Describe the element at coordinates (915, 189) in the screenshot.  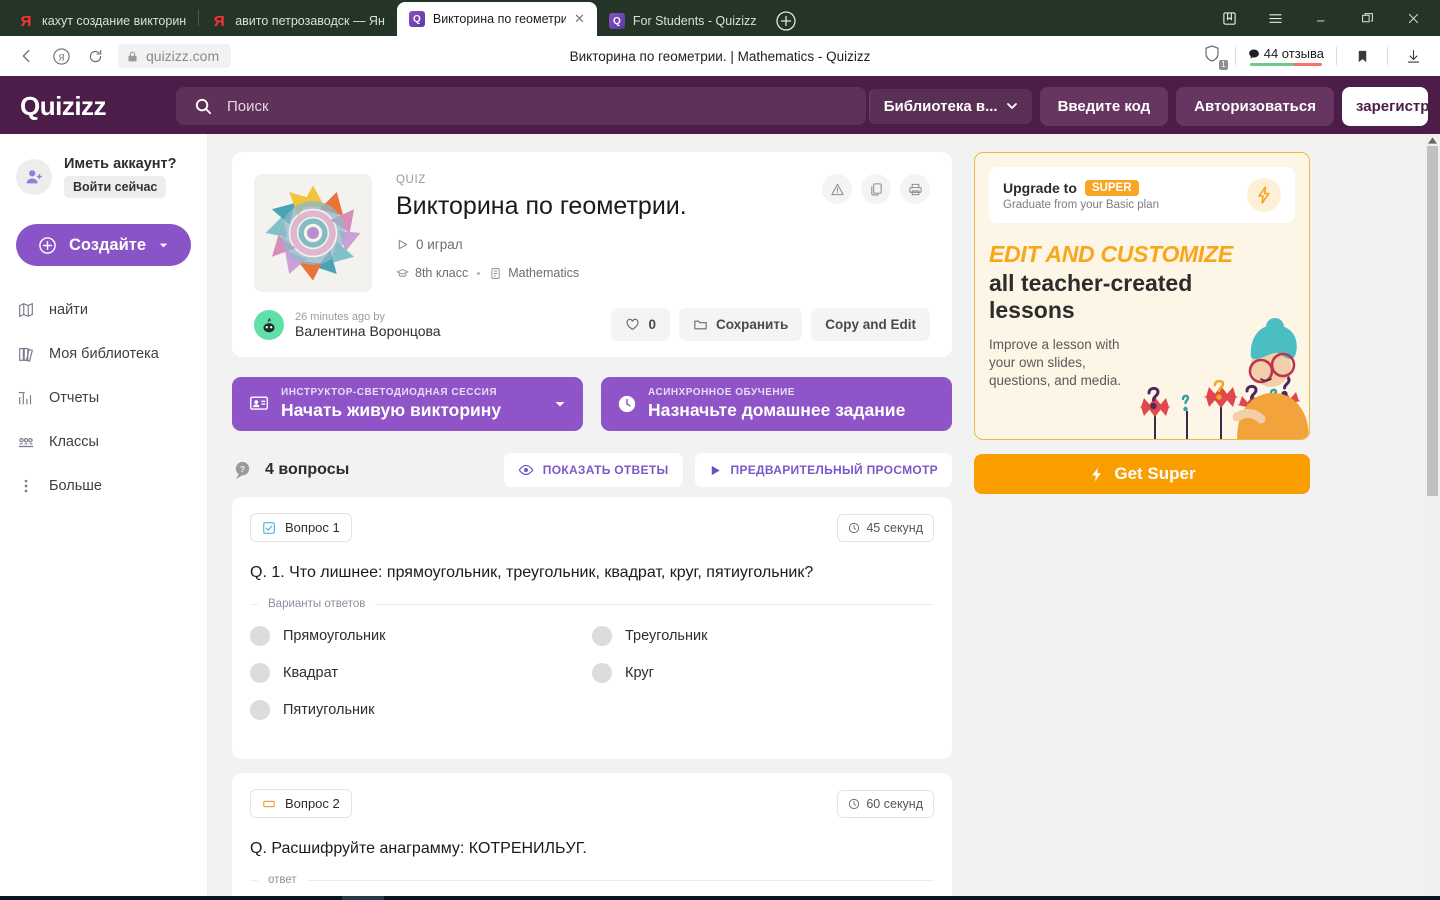
I see `print-icon` at that location.